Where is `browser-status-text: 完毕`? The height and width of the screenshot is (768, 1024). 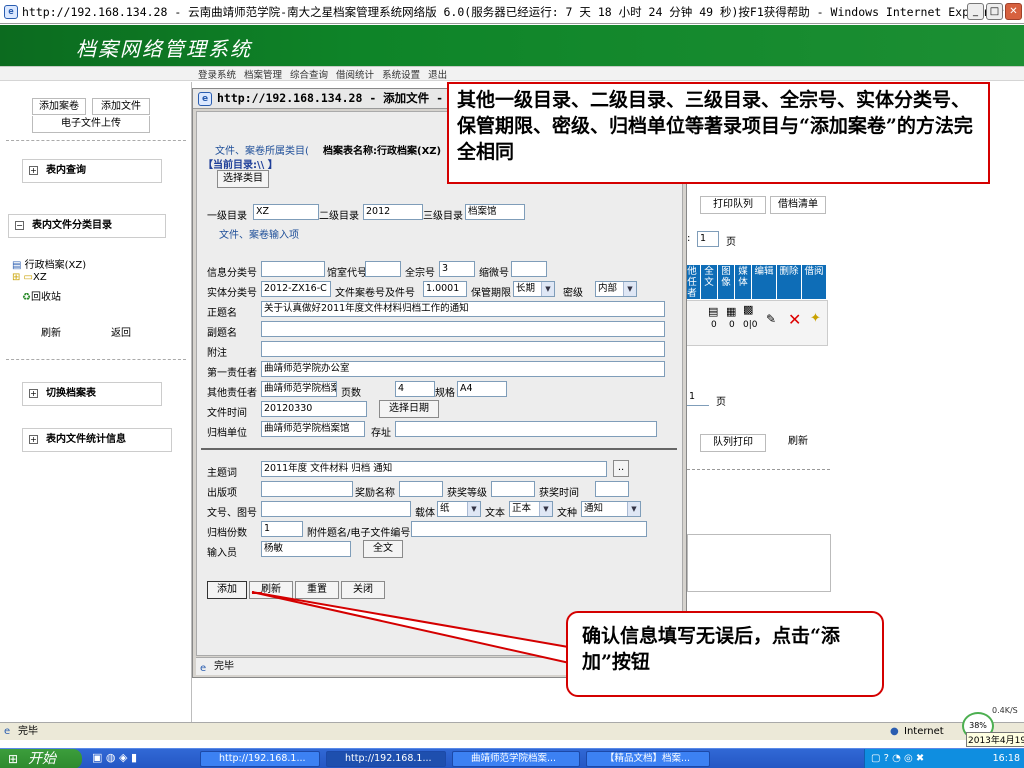
browser-status-text: 完毕 is located at coordinates (28, 731).